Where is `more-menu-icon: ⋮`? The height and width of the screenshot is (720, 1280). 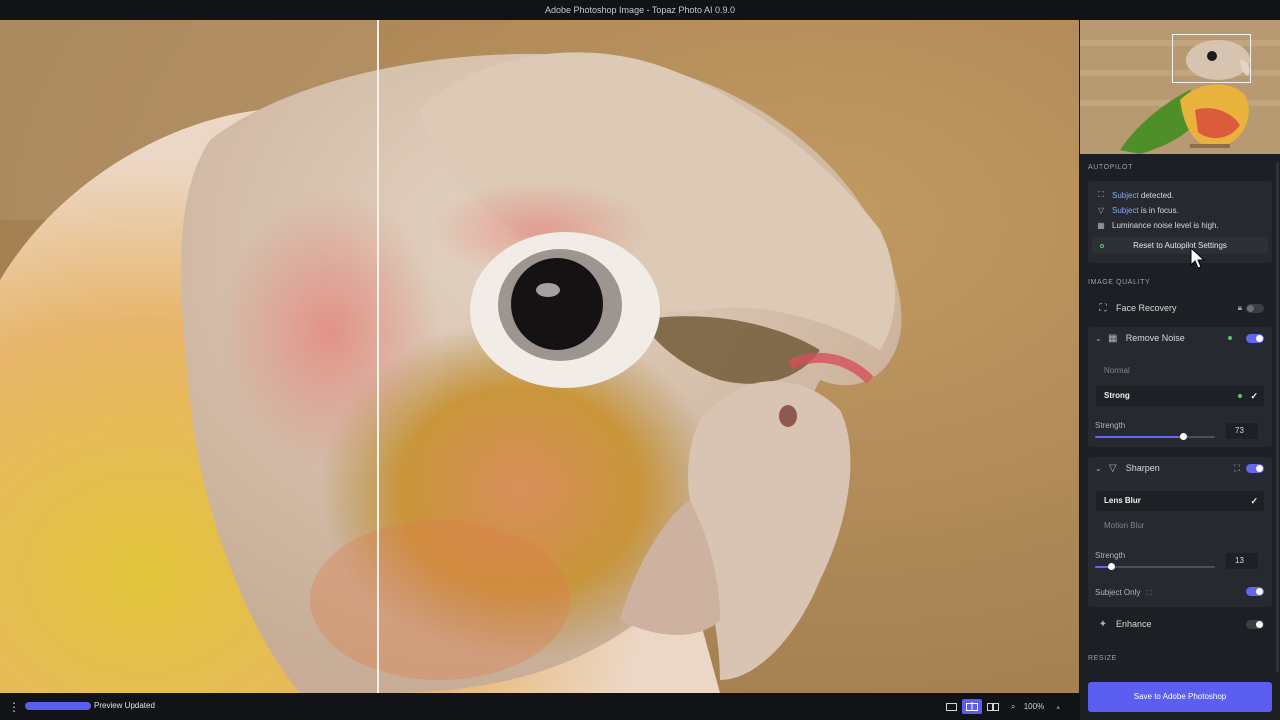 more-menu-icon: ⋮ is located at coordinates (14, 707).